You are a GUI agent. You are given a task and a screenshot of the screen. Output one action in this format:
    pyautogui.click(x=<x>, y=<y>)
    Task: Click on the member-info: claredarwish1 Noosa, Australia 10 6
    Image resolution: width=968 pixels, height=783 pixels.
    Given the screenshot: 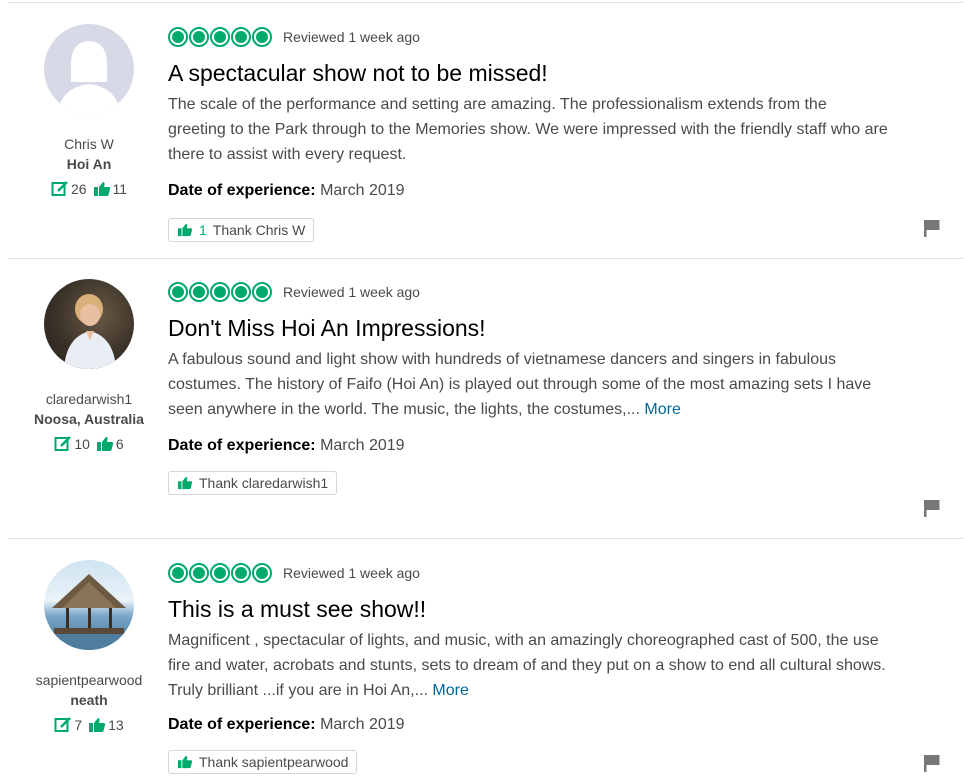 What is the action you would take?
    pyautogui.click(x=89, y=366)
    